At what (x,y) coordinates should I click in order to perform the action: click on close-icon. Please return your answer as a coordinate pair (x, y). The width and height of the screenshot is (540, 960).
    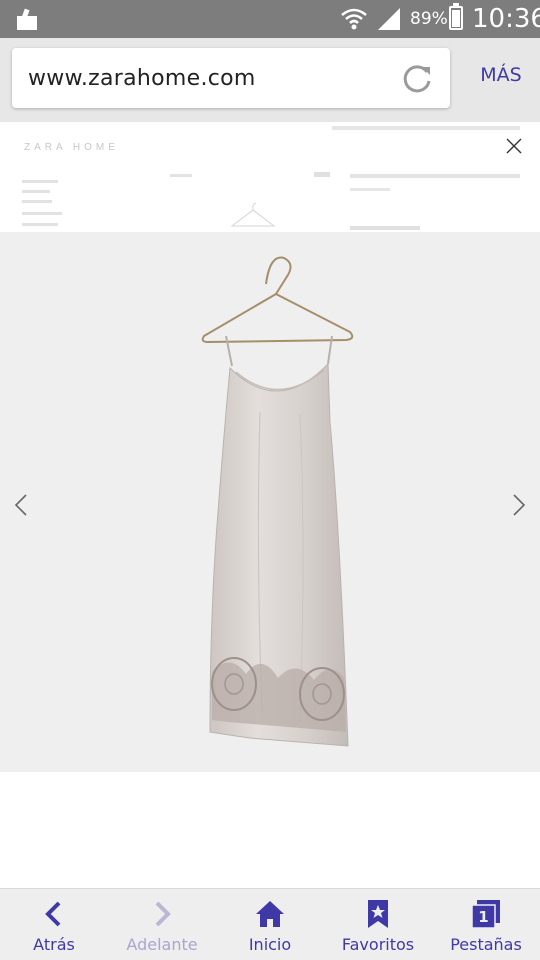
    Looking at the image, I should click on (514, 146).